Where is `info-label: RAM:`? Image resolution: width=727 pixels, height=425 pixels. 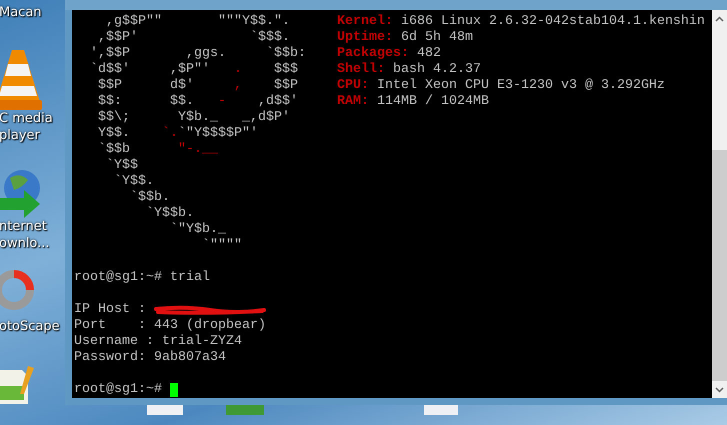
info-label: RAM: is located at coordinates (353, 102).